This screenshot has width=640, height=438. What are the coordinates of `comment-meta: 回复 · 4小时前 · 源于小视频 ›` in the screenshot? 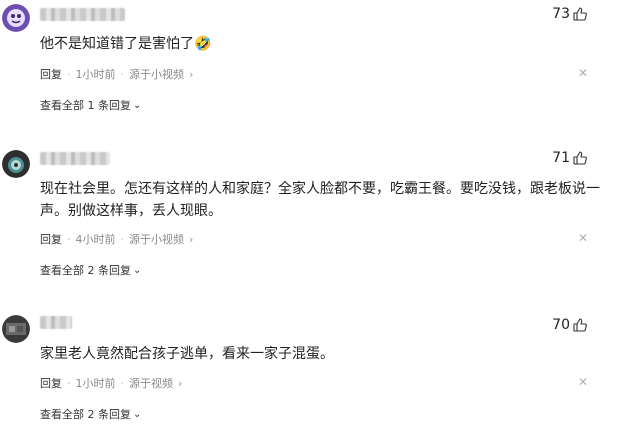 It's located at (116, 239).